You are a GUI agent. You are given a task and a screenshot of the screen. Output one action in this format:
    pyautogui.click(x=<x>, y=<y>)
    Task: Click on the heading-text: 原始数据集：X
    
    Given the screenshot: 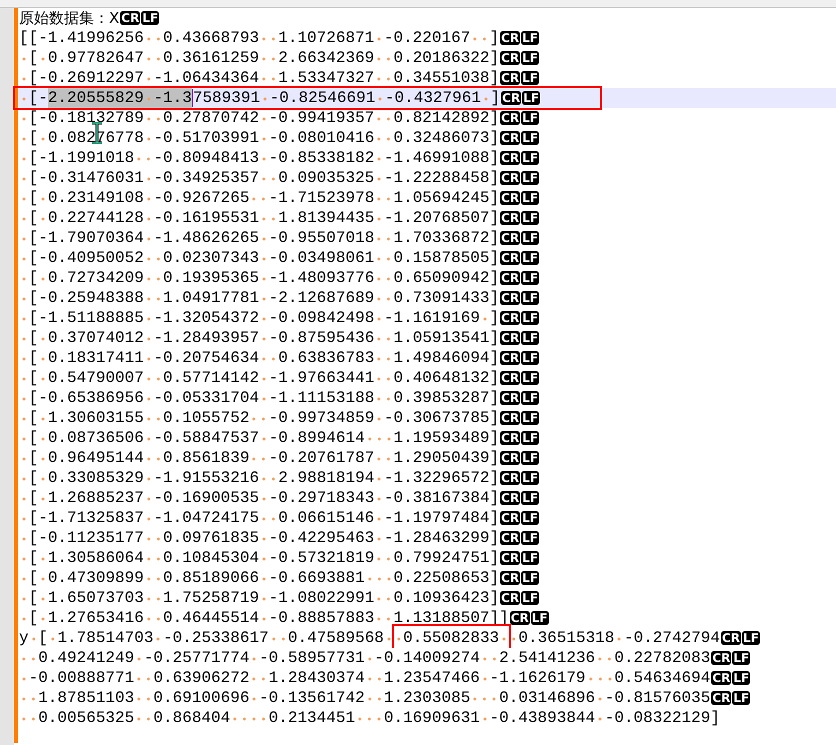 What is the action you would take?
    pyautogui.click(x=69, y=18)
    